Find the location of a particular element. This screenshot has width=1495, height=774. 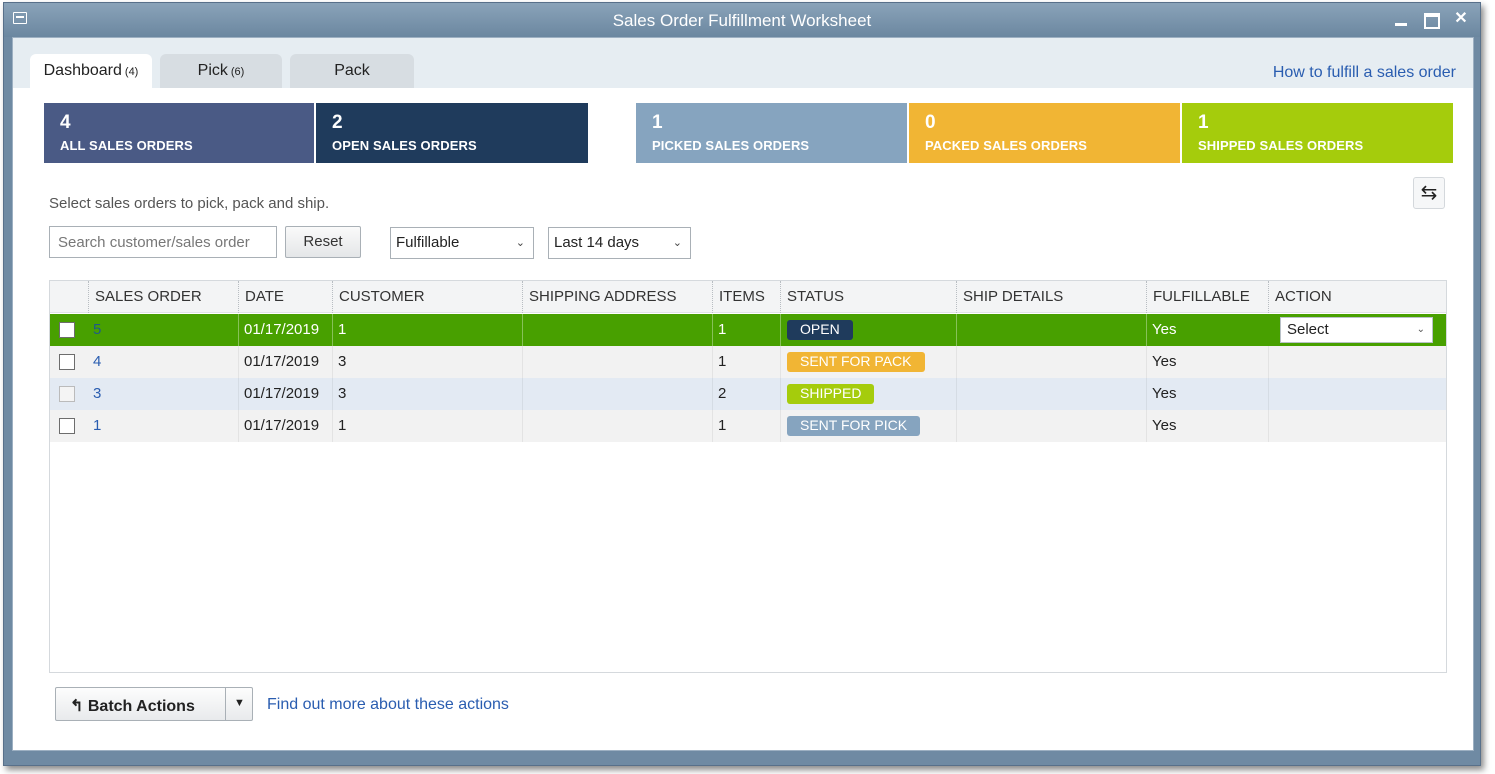

column-header-date: DATE is located at coordinates (285, 297).